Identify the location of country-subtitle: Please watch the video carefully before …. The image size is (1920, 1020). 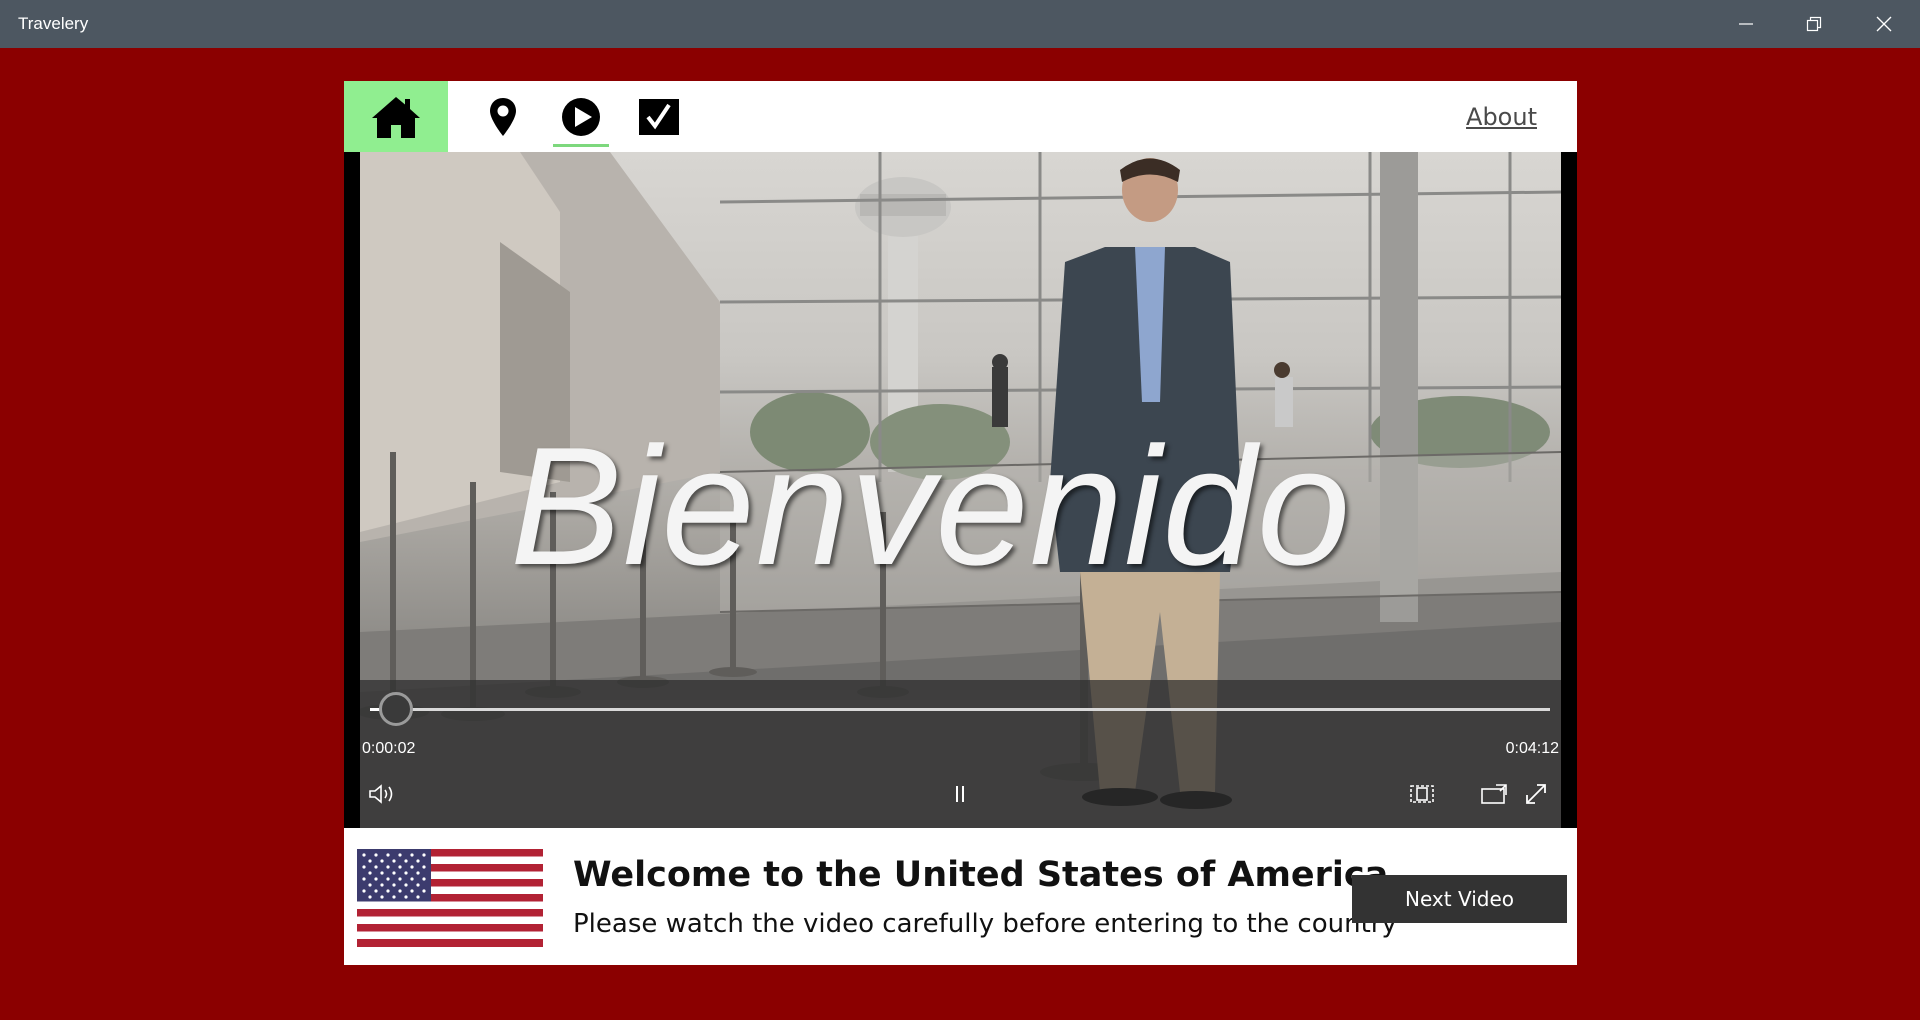
(985, 924).